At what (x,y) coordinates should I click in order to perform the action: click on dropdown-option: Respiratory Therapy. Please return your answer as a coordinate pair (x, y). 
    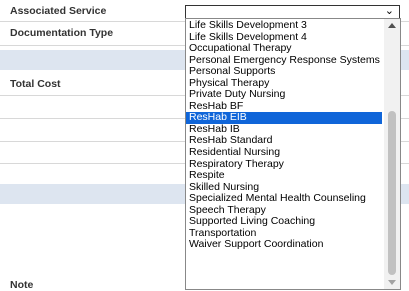
    Looking at the image, I should click on (284, 165).